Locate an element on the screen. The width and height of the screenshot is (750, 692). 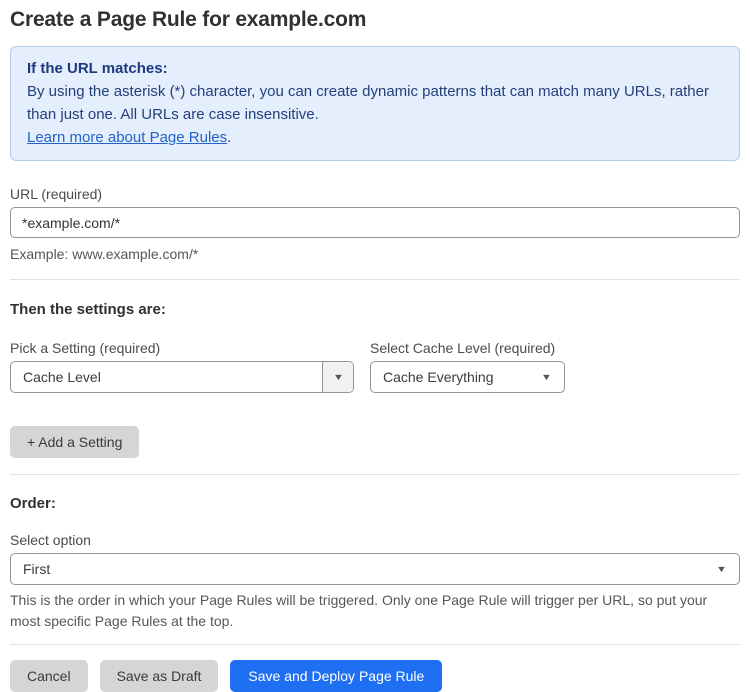
add-setting-wrap: + Add a Setting is located at coordinates (375, 442).